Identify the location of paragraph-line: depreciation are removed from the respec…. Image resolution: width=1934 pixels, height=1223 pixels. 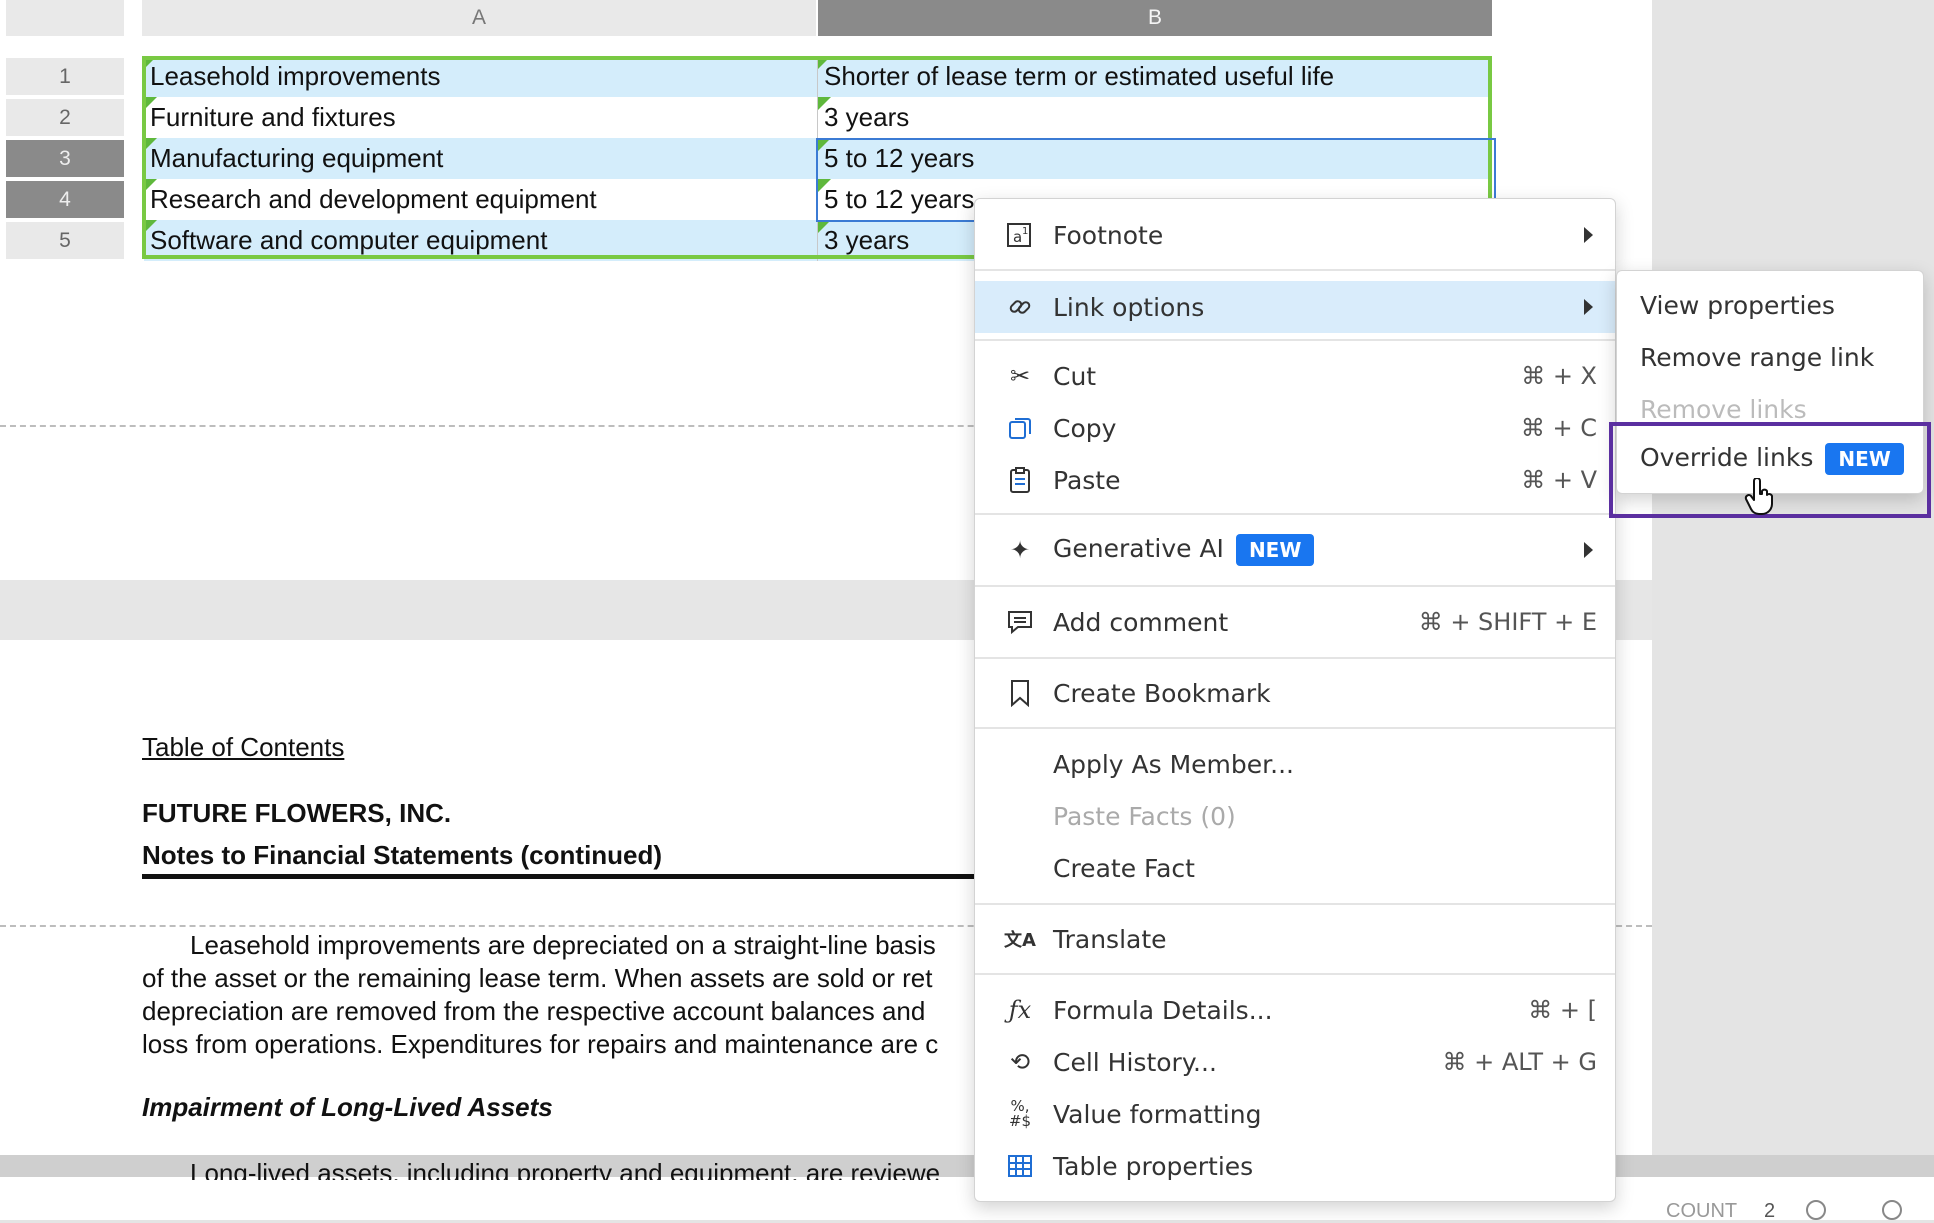
(534, 1011).